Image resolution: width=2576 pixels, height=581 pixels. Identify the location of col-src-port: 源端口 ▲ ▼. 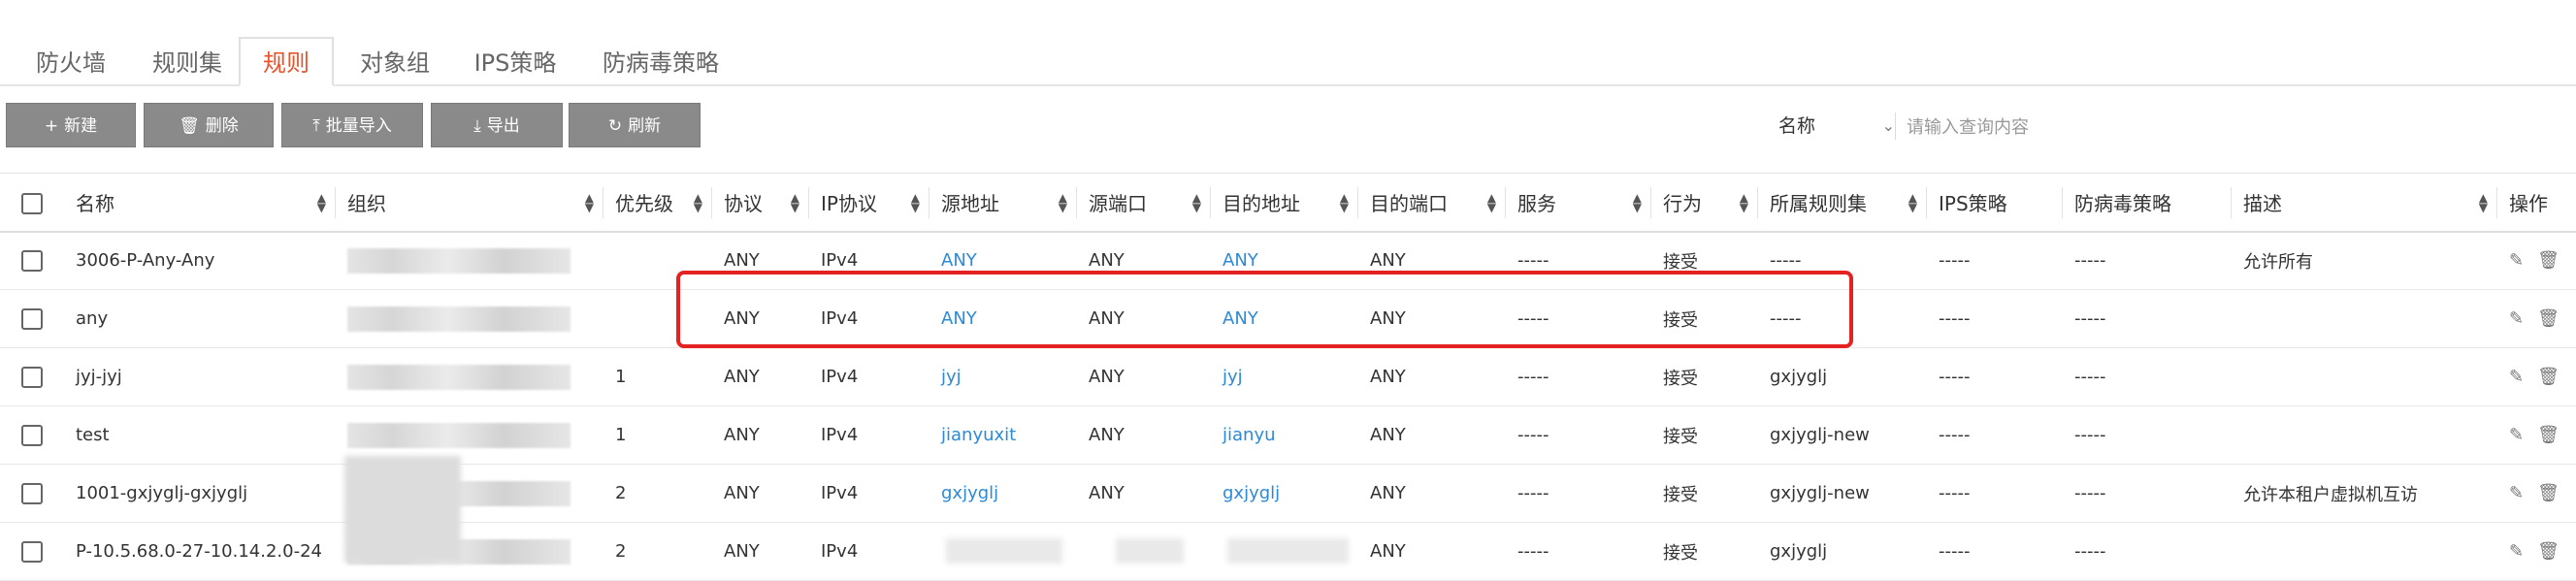
(1144, 203).